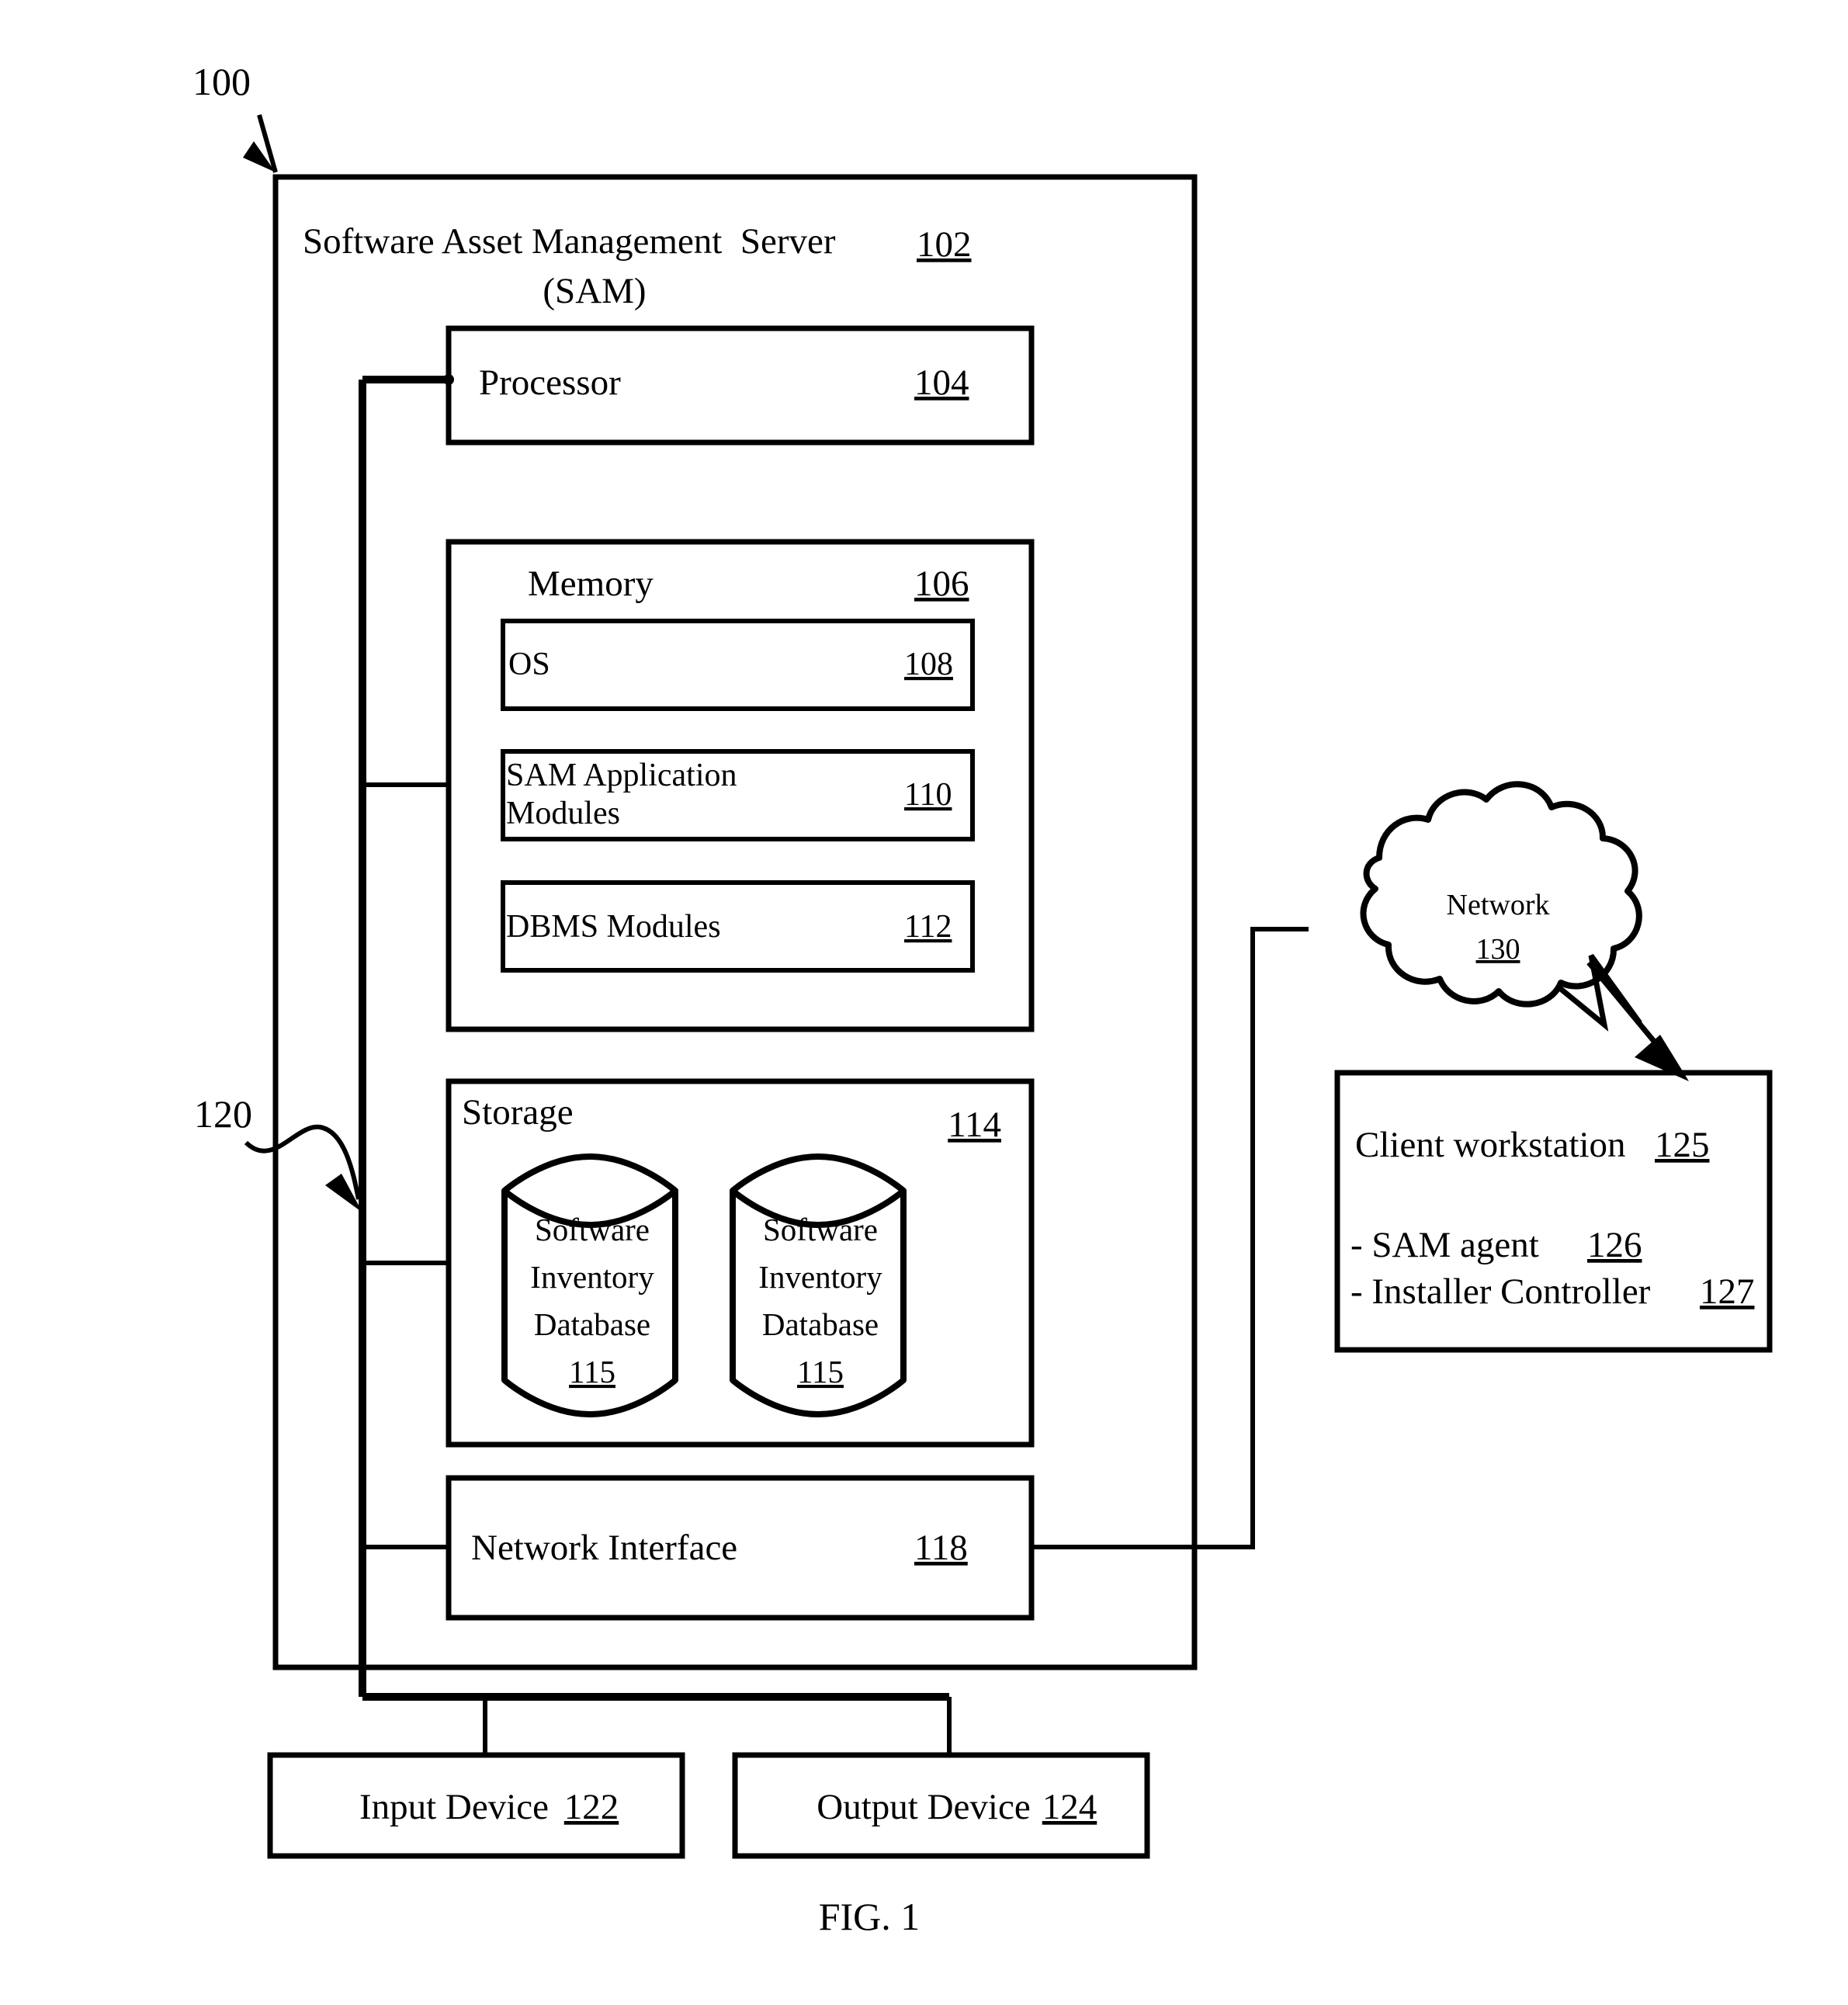  I want to click on software-inventory-database-cylinder-2: Software Inventory Database 115, so click(818, 1285).